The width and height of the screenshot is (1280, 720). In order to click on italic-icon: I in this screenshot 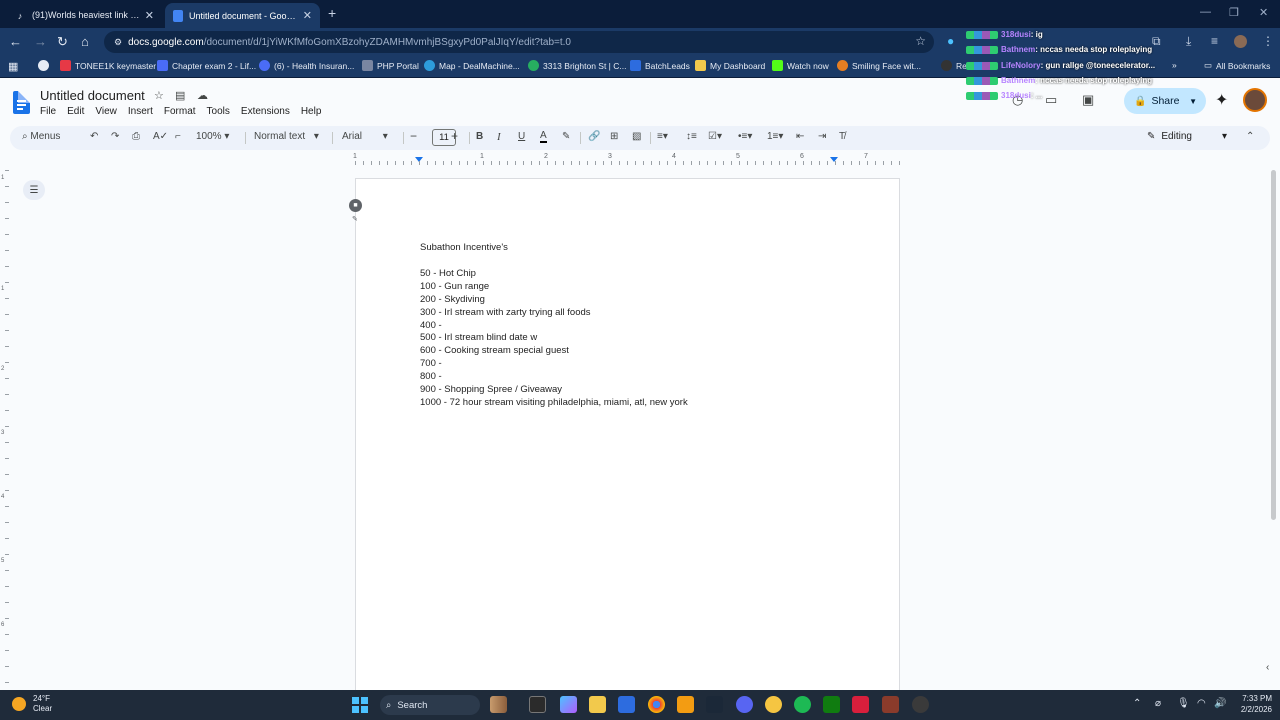, I will do `click(499, 137)`.